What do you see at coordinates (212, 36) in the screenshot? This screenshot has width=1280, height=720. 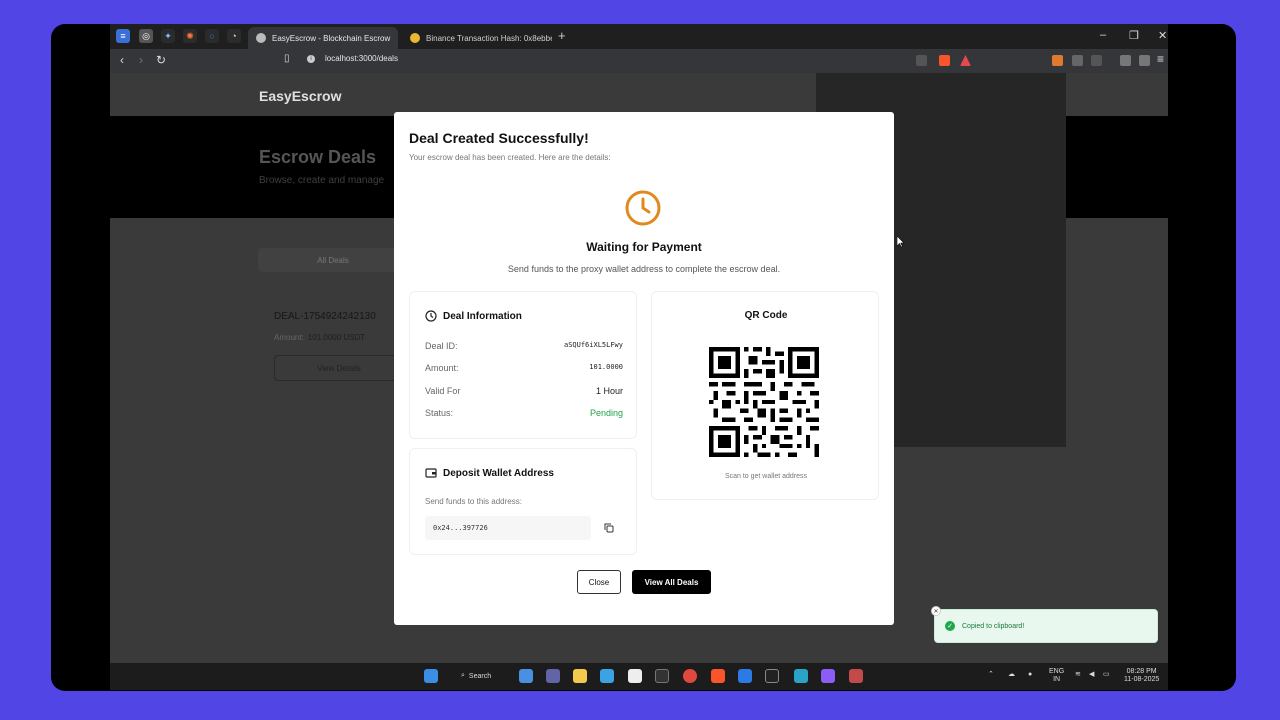 I see `ring-icon: ○` at bounding box center [212, 36].